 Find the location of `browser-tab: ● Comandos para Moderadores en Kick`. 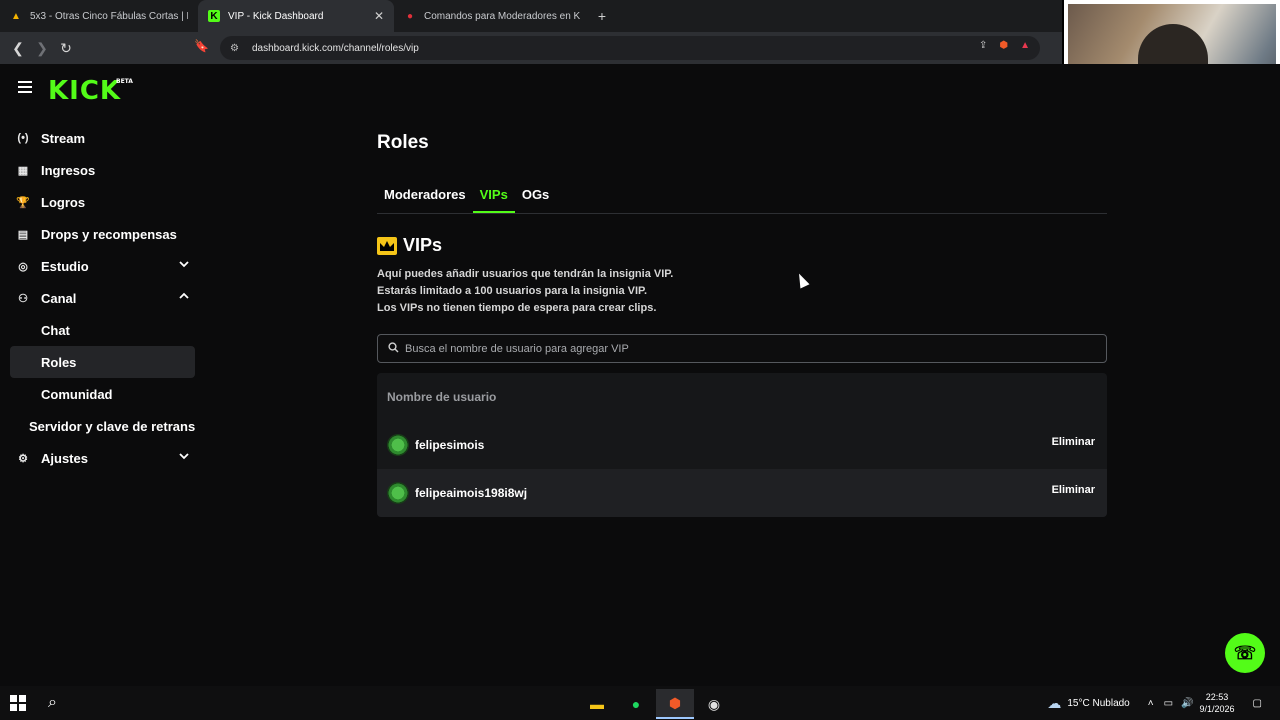

browser-tab: ● Comandos para Moderadores en Kick is located at coordinates (492, 16).